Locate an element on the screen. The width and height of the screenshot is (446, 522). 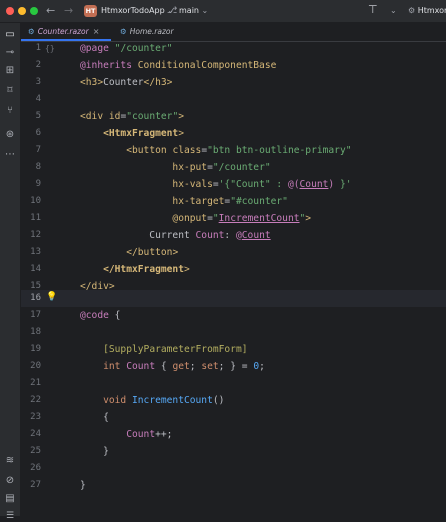
project-badge: HT is located at coordinates (90, 11).